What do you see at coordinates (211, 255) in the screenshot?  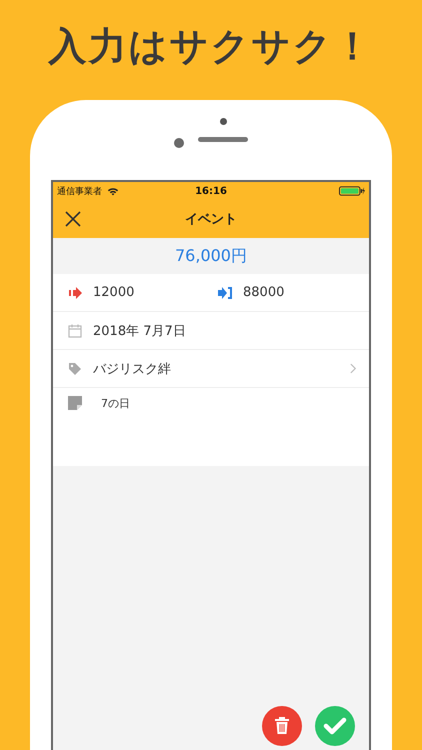 I see `total-amount: 76,000円` at bounding box center [211, 255].